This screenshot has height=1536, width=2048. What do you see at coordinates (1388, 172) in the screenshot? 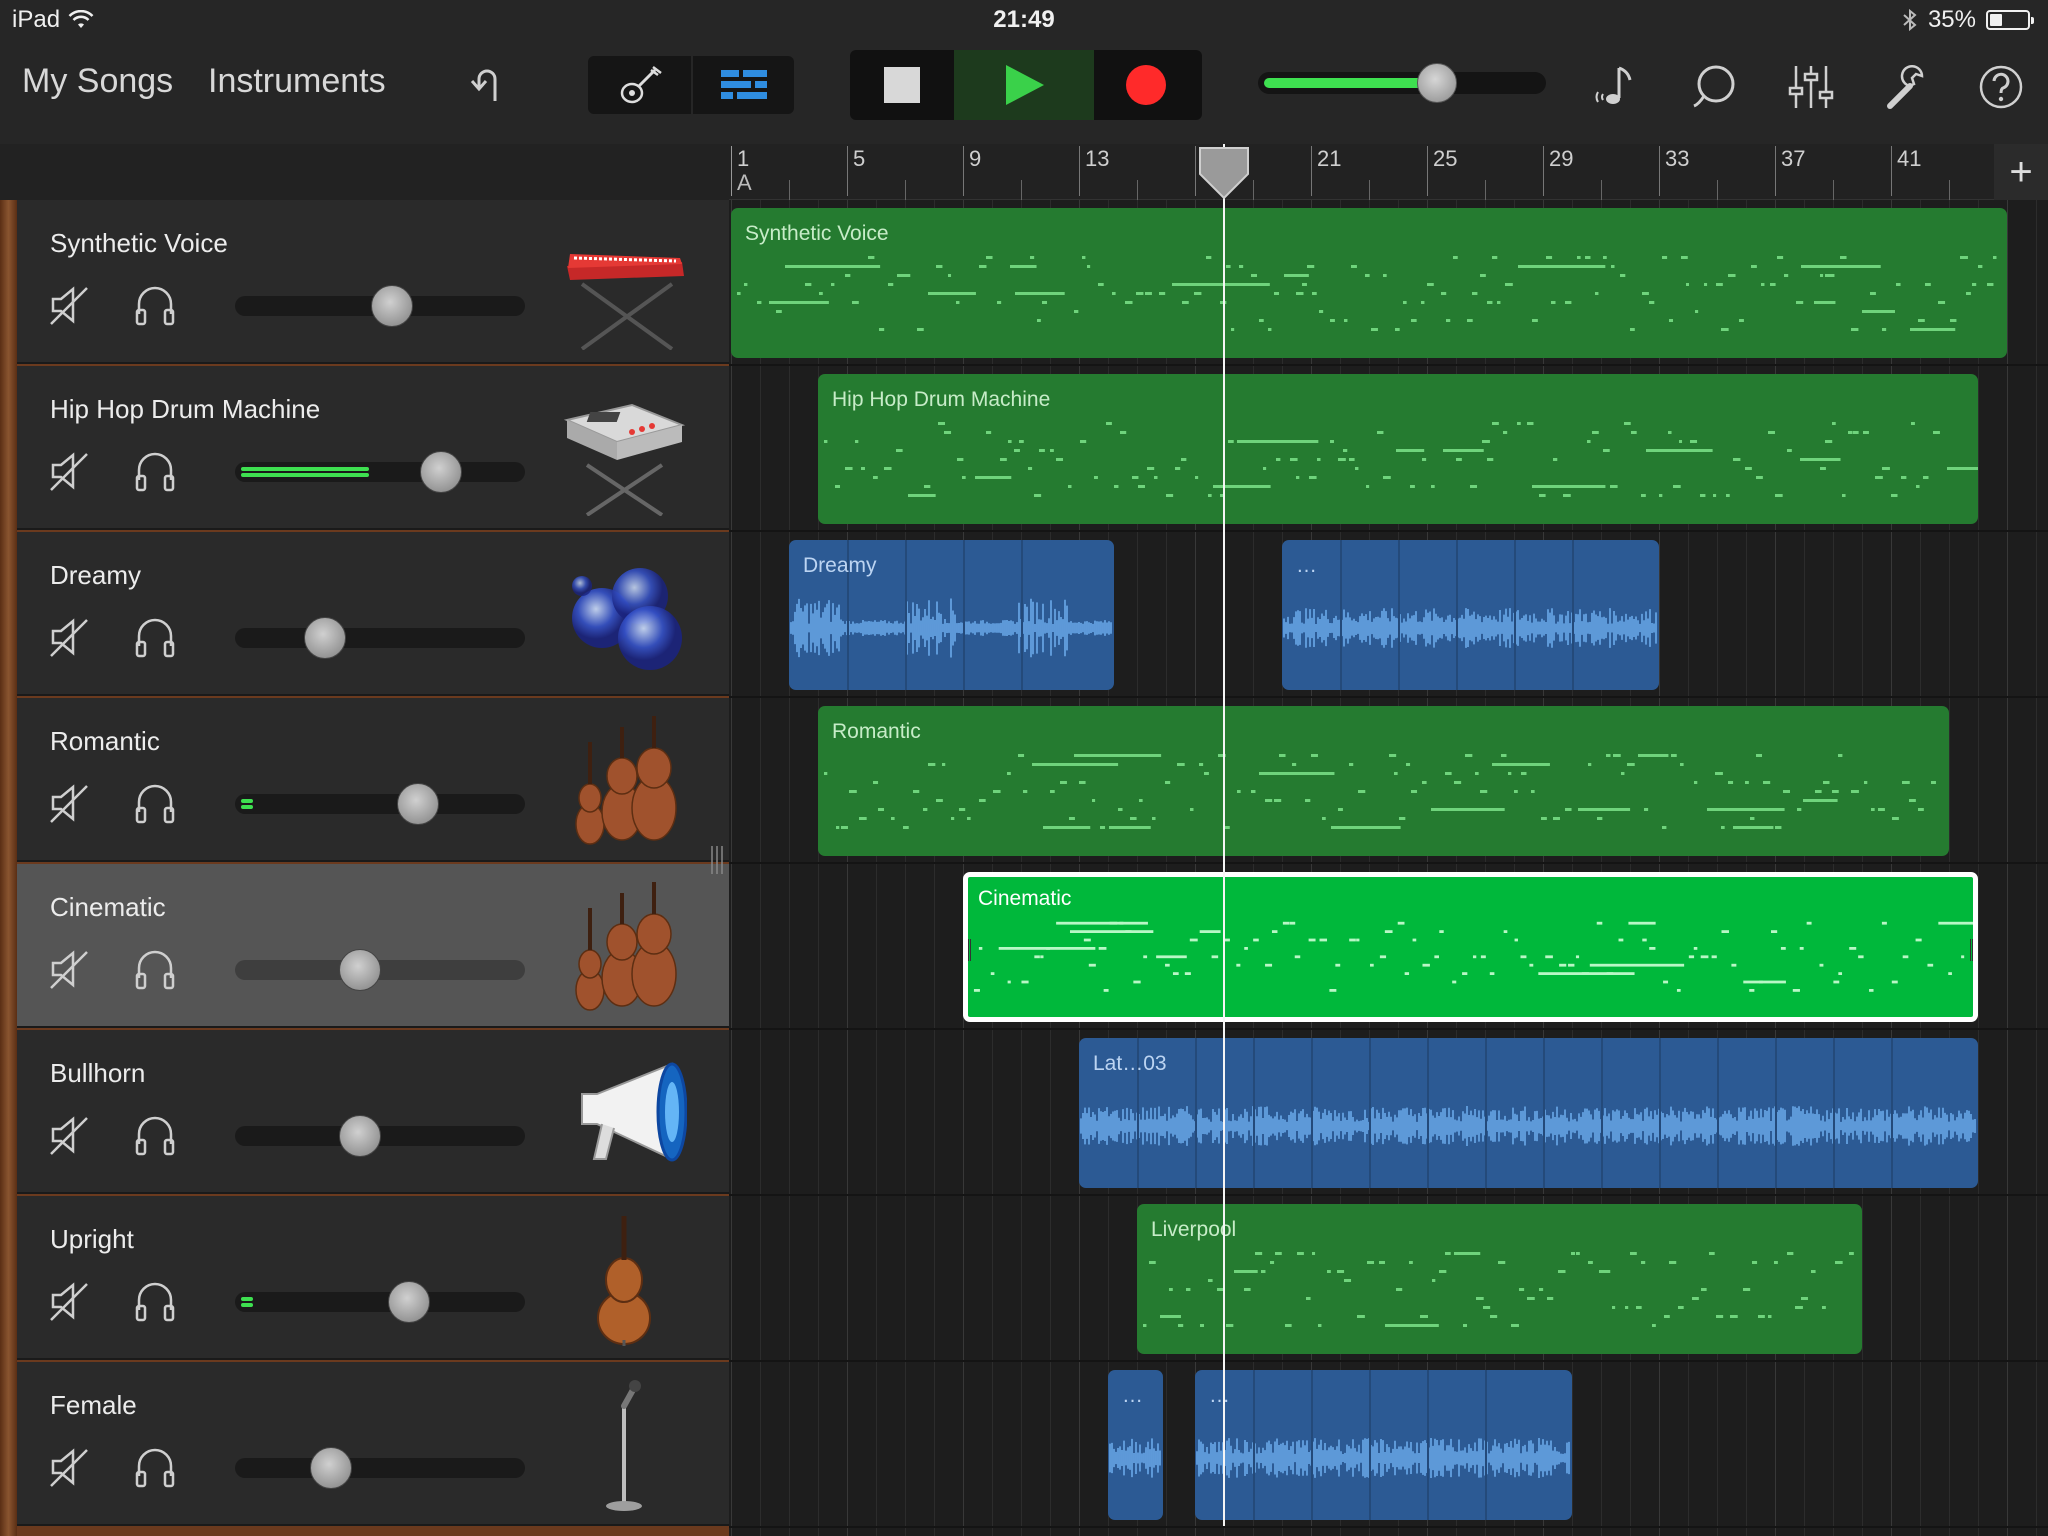
I see `timeline-ruler: 1A591317212529333741 +` at bounding box center [1388, 172].